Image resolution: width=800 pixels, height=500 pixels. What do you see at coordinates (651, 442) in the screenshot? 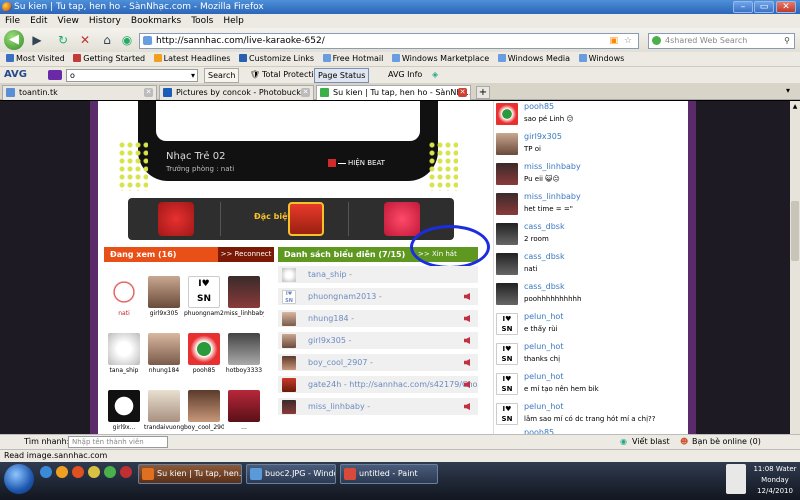
I see `write-blast-button: Viết blast` at bounding box center [651, 442].